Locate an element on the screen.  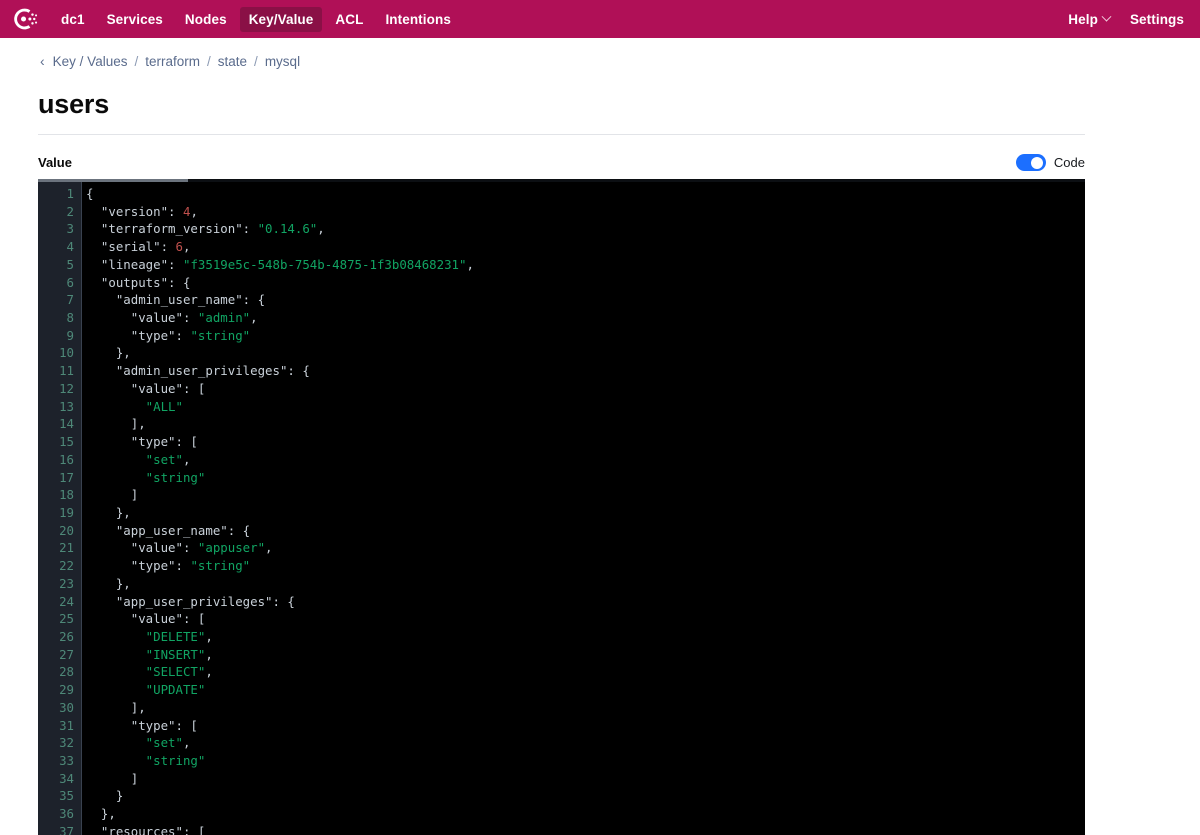
code-token: "resources": [ is located at coordinates (146, 829).